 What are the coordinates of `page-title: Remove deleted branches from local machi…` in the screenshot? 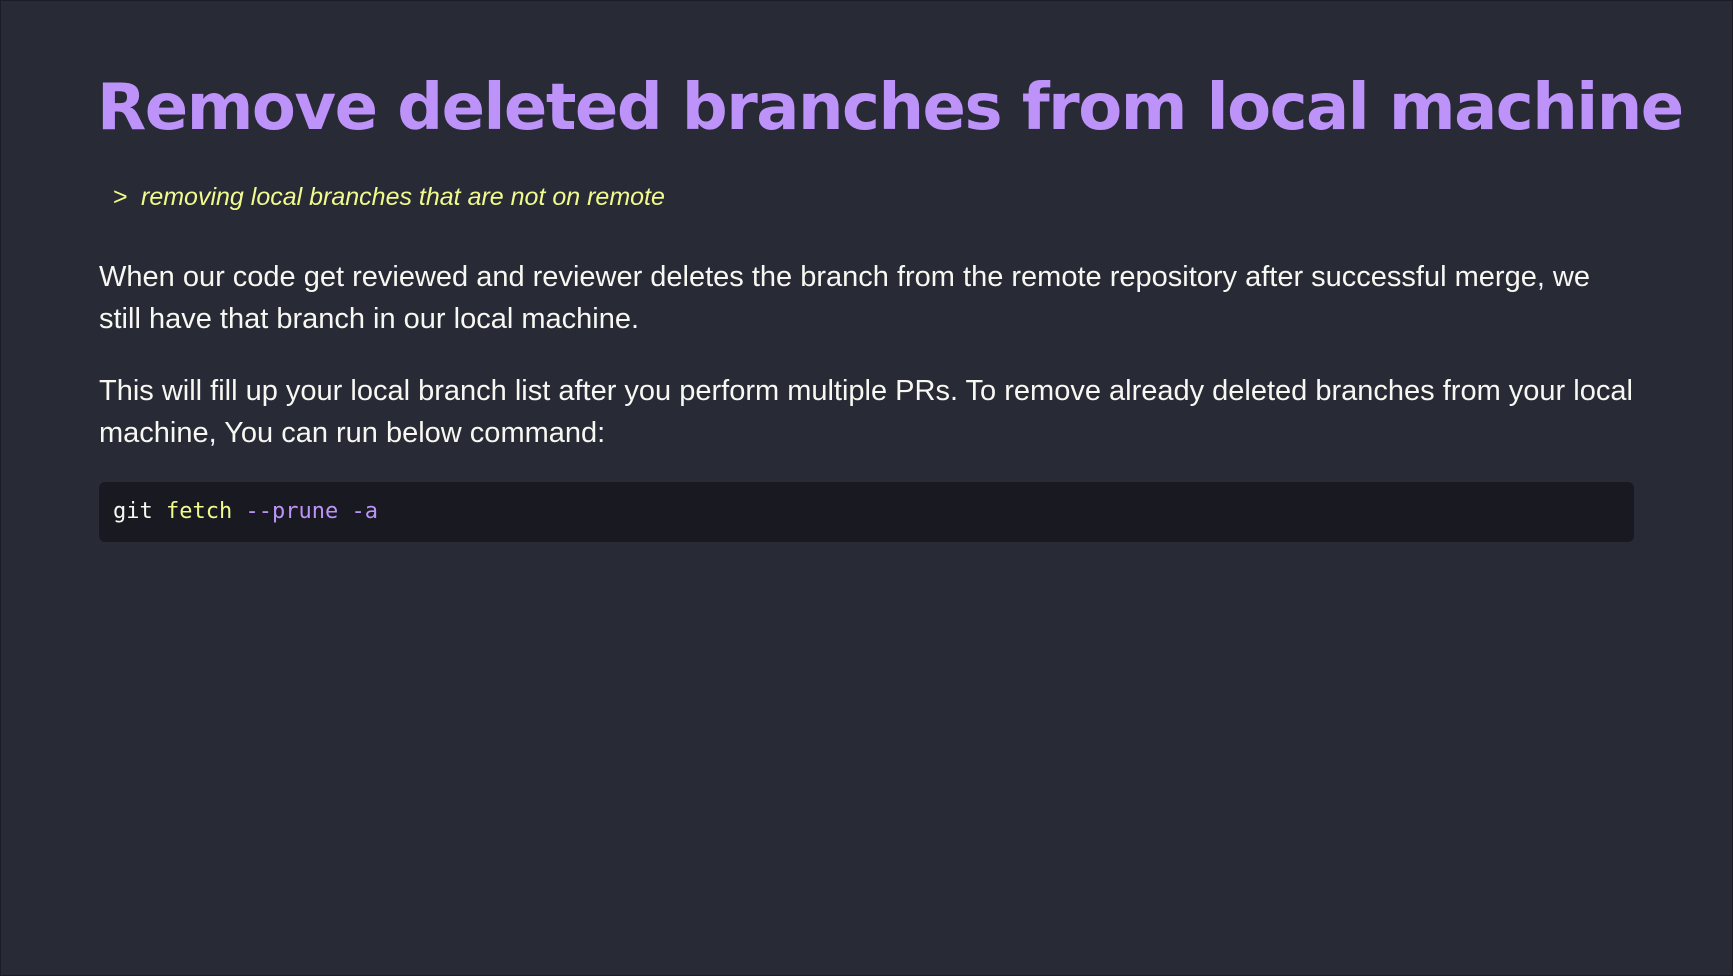 It's located at (890, 108).